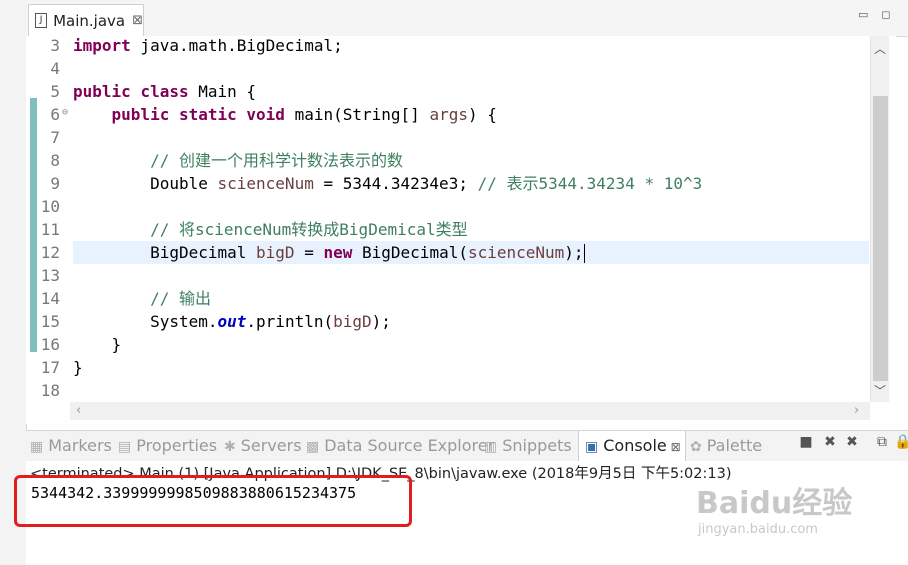 This screenshot has width=908, height=565. I want to click on tab-markers: ▦ Markers, so click(72, 446).